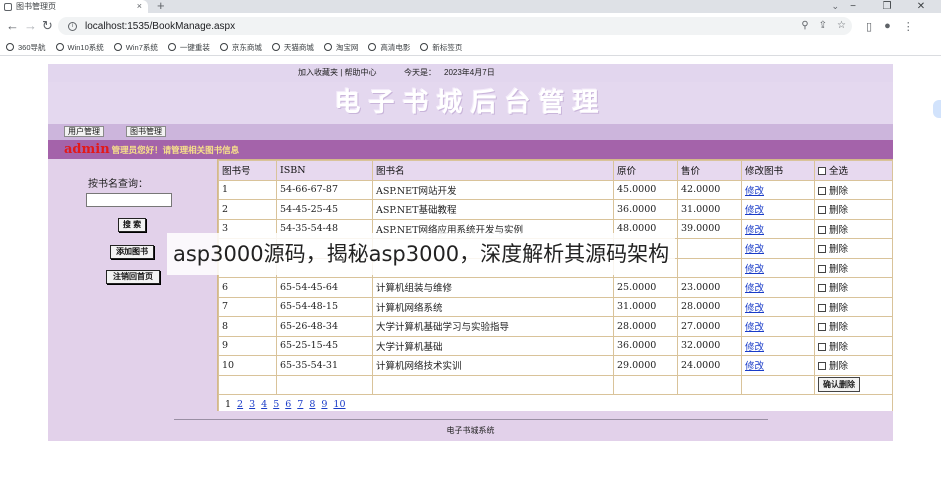 The image size is (941, 490). I want to click on header-select-all: 全选, so click(853, 170).